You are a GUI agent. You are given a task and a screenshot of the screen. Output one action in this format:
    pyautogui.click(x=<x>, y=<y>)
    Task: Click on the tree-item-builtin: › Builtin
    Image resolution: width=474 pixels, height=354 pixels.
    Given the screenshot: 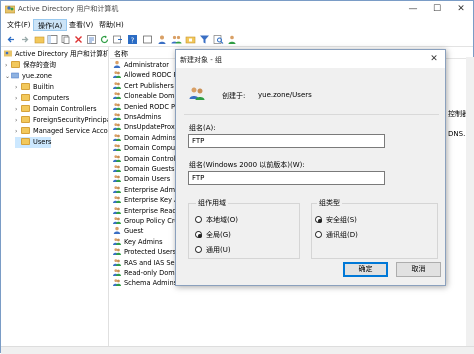 What is the action you would take?
    pyautogui.click(x=34, y=87)
    